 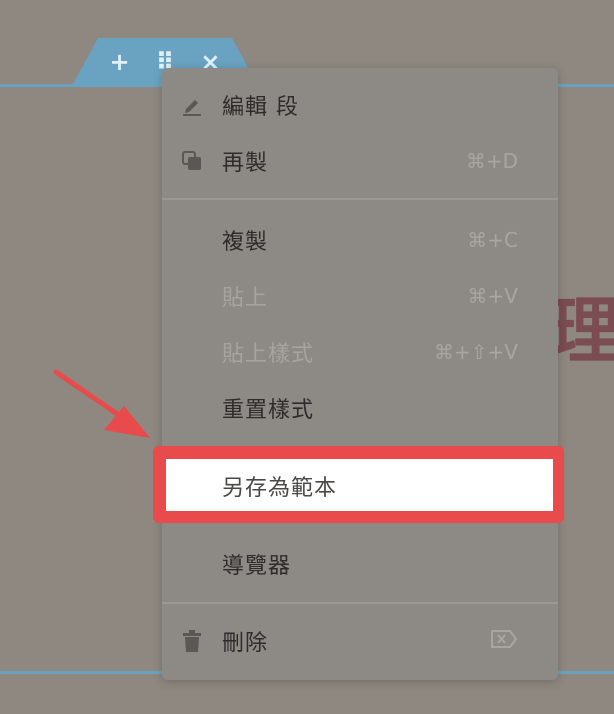 I want to click on menu-item-label: 重置樣式, so click(x=268, y=410).